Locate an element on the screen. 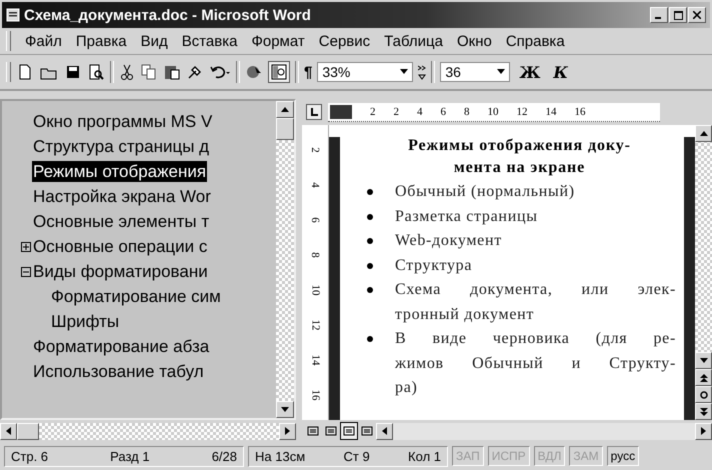  menu-item: Сервис is located at coordinates (344, 41).